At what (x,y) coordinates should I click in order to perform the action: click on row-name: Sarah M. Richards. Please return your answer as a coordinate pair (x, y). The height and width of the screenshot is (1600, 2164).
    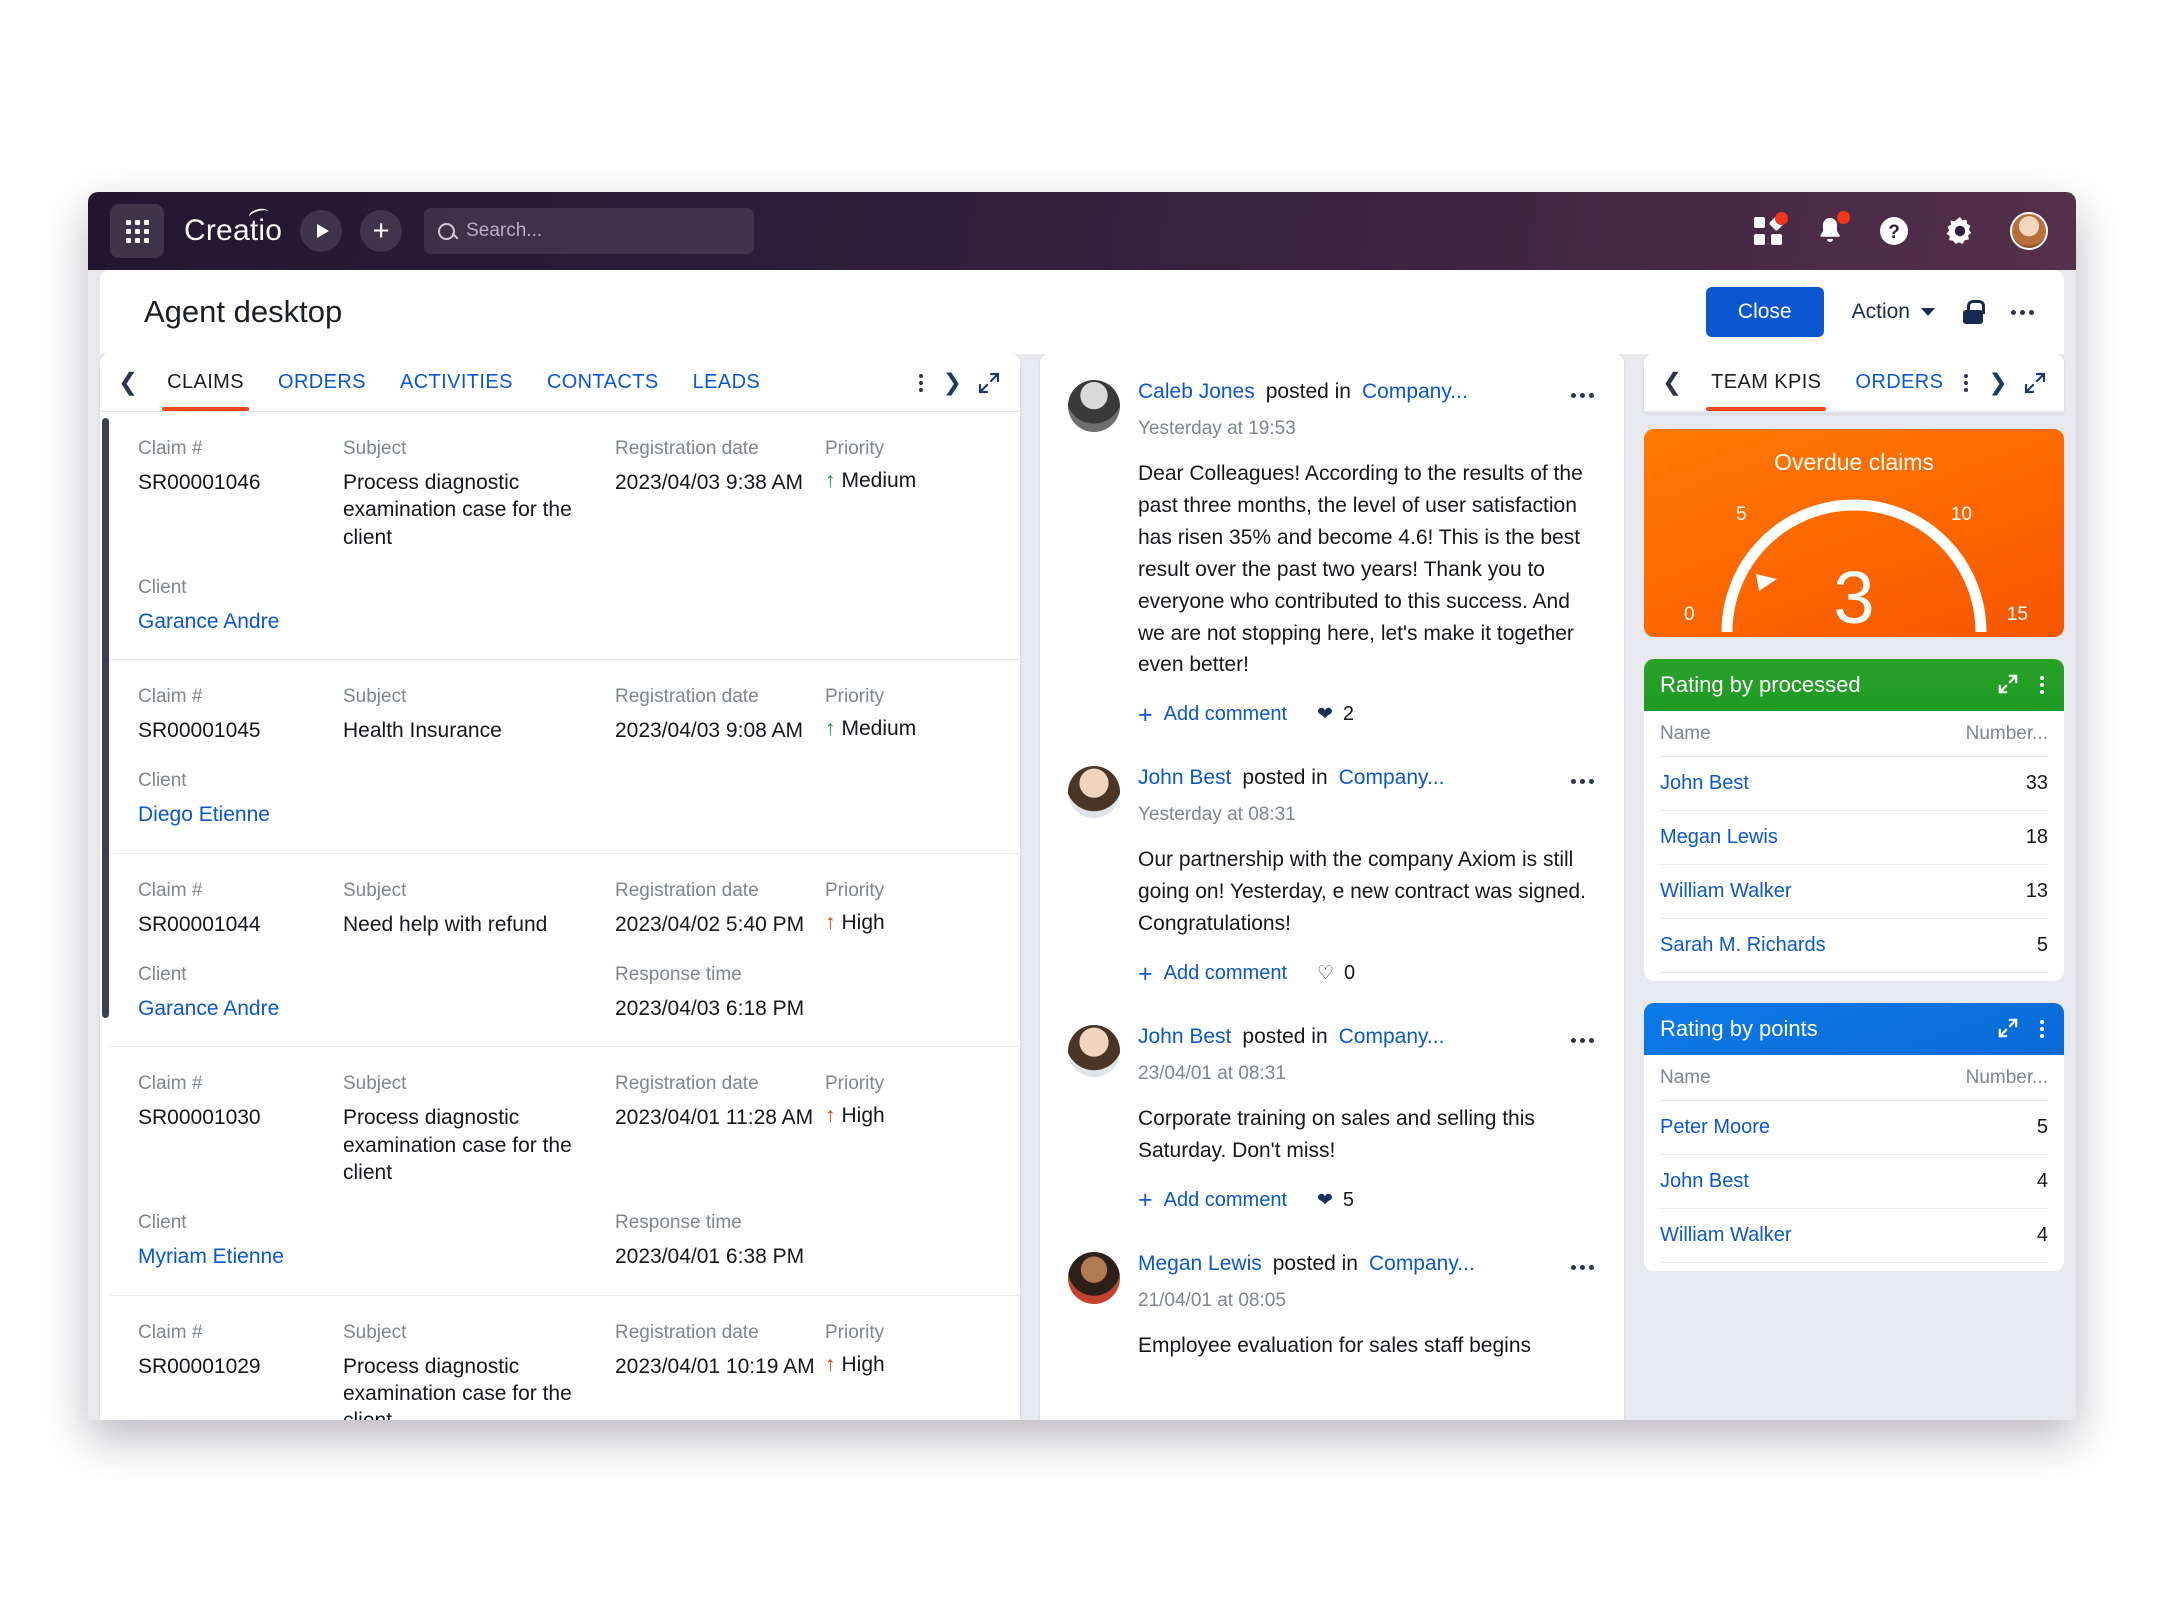
    Looking at the image, I should click on (1743, 945).